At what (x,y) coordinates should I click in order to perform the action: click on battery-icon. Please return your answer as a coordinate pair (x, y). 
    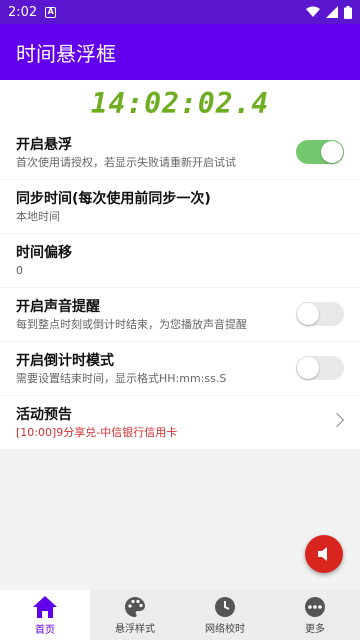
    Looking at the image, I should click on (348, 12).